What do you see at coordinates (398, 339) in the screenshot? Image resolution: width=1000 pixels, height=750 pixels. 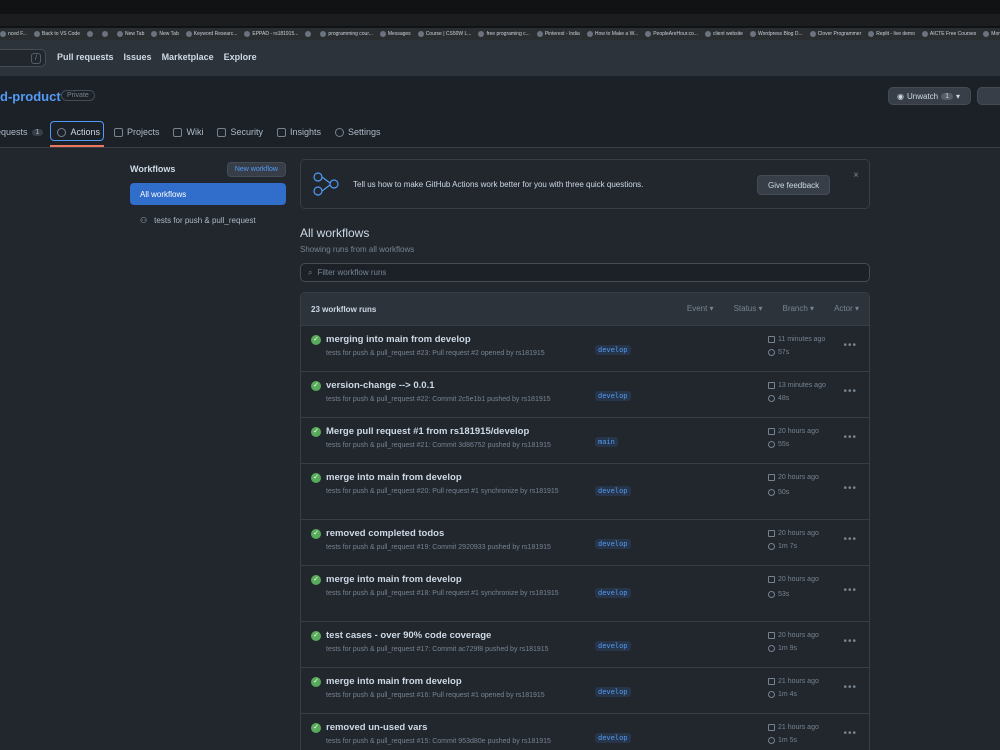 I see `run-title: merging into main from develop` at bounding box center [398, 339].